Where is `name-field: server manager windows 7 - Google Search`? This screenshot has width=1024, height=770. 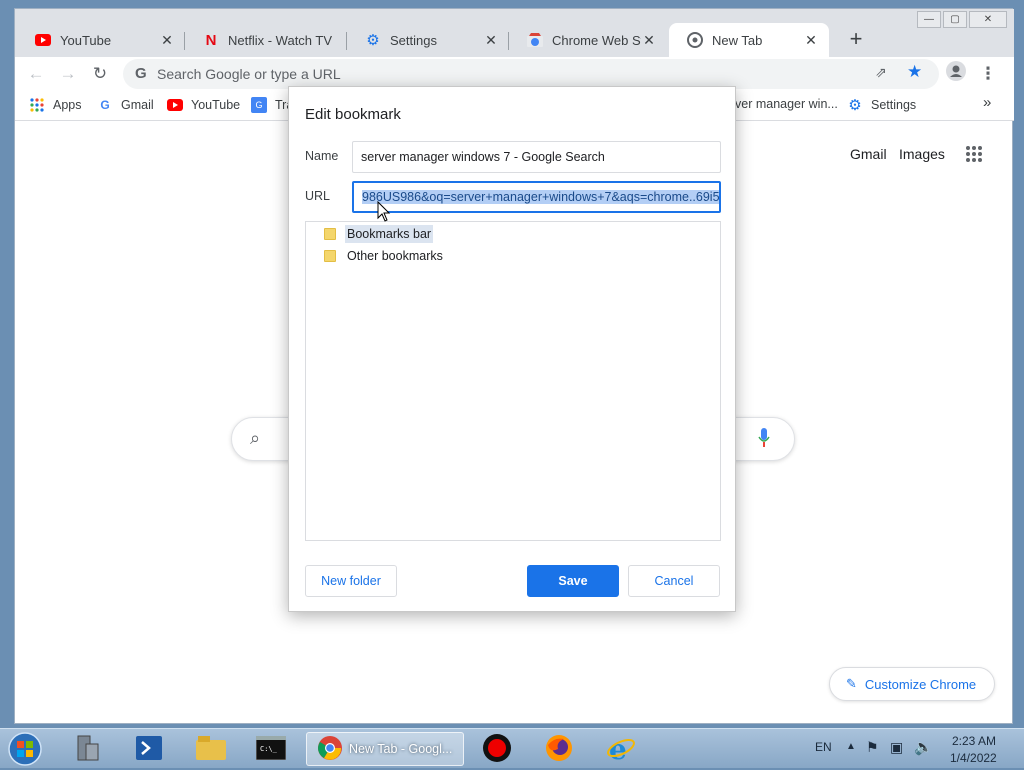 name-field: server manager windows 7 - Google Search is located at coordinates (536, 157).